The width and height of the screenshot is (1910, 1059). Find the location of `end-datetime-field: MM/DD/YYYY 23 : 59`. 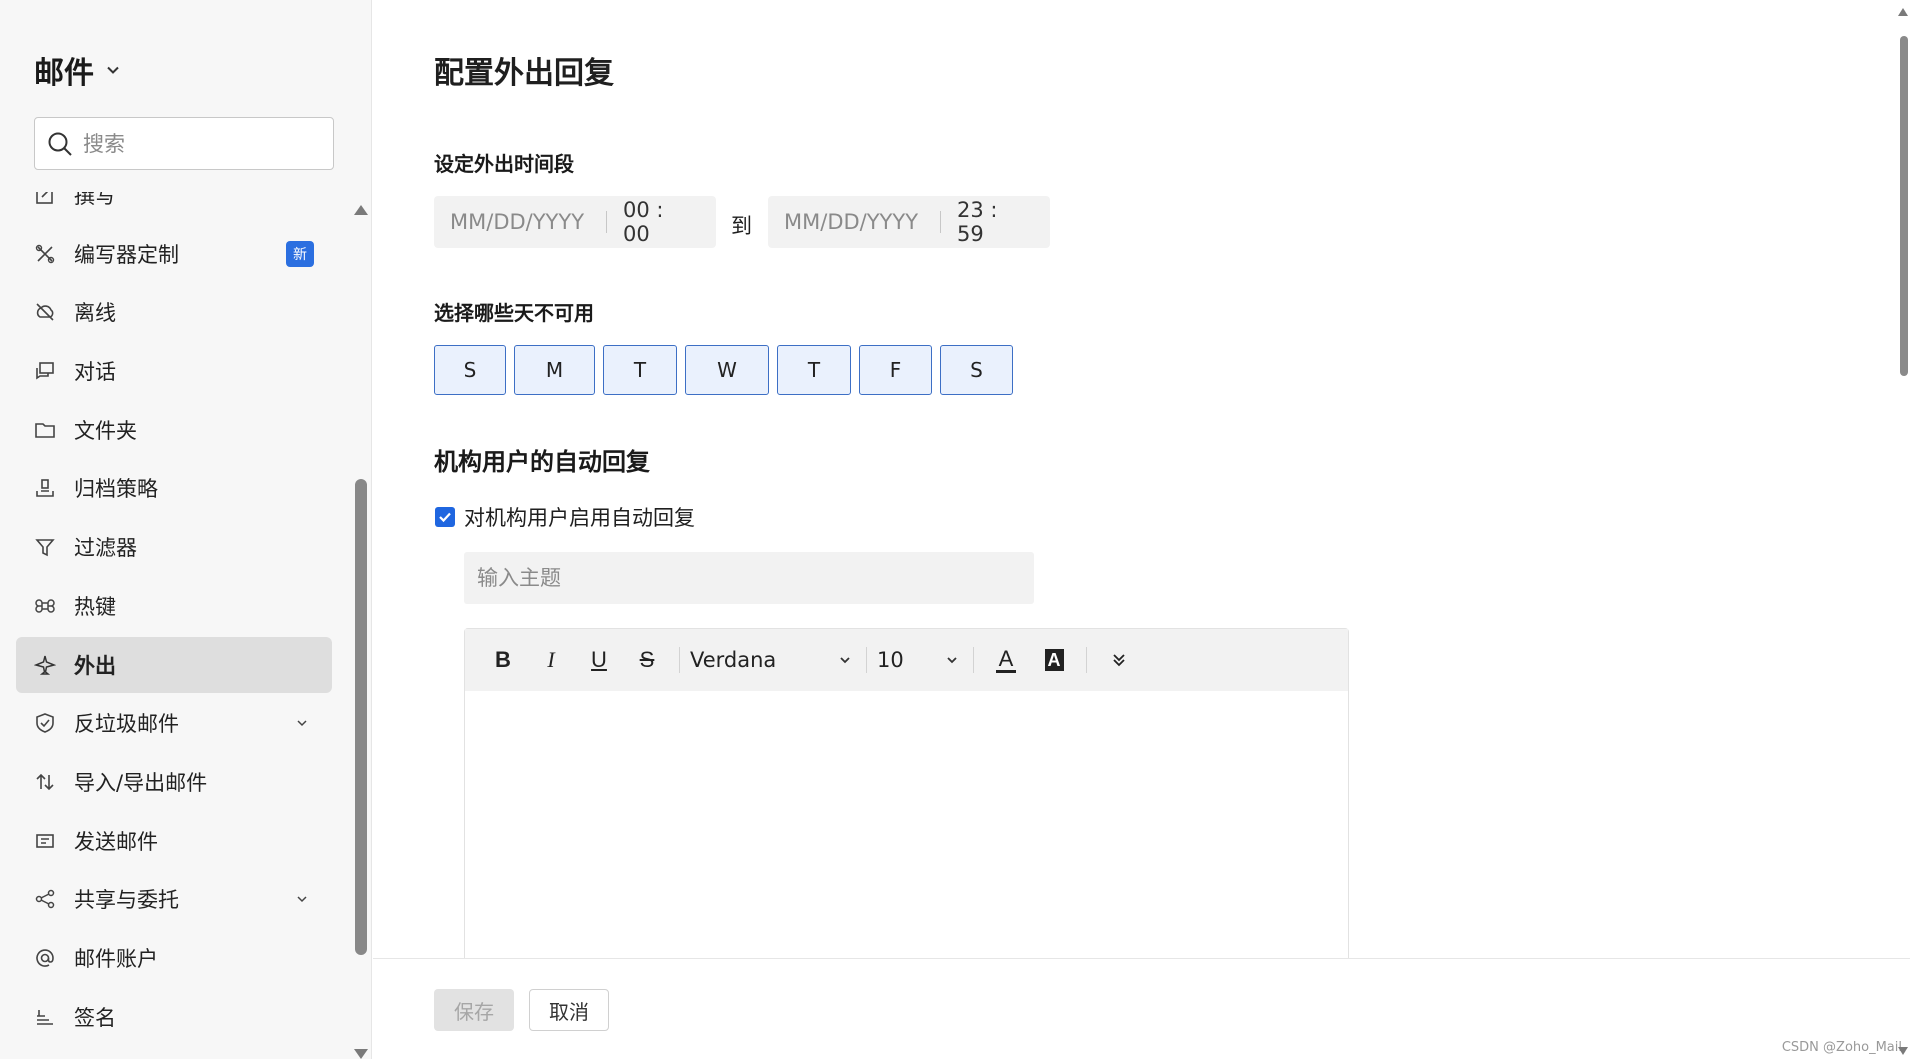

end-datetime-field: MM/DD/YYYY 23 : 59 is located at coordinates (909, 222).